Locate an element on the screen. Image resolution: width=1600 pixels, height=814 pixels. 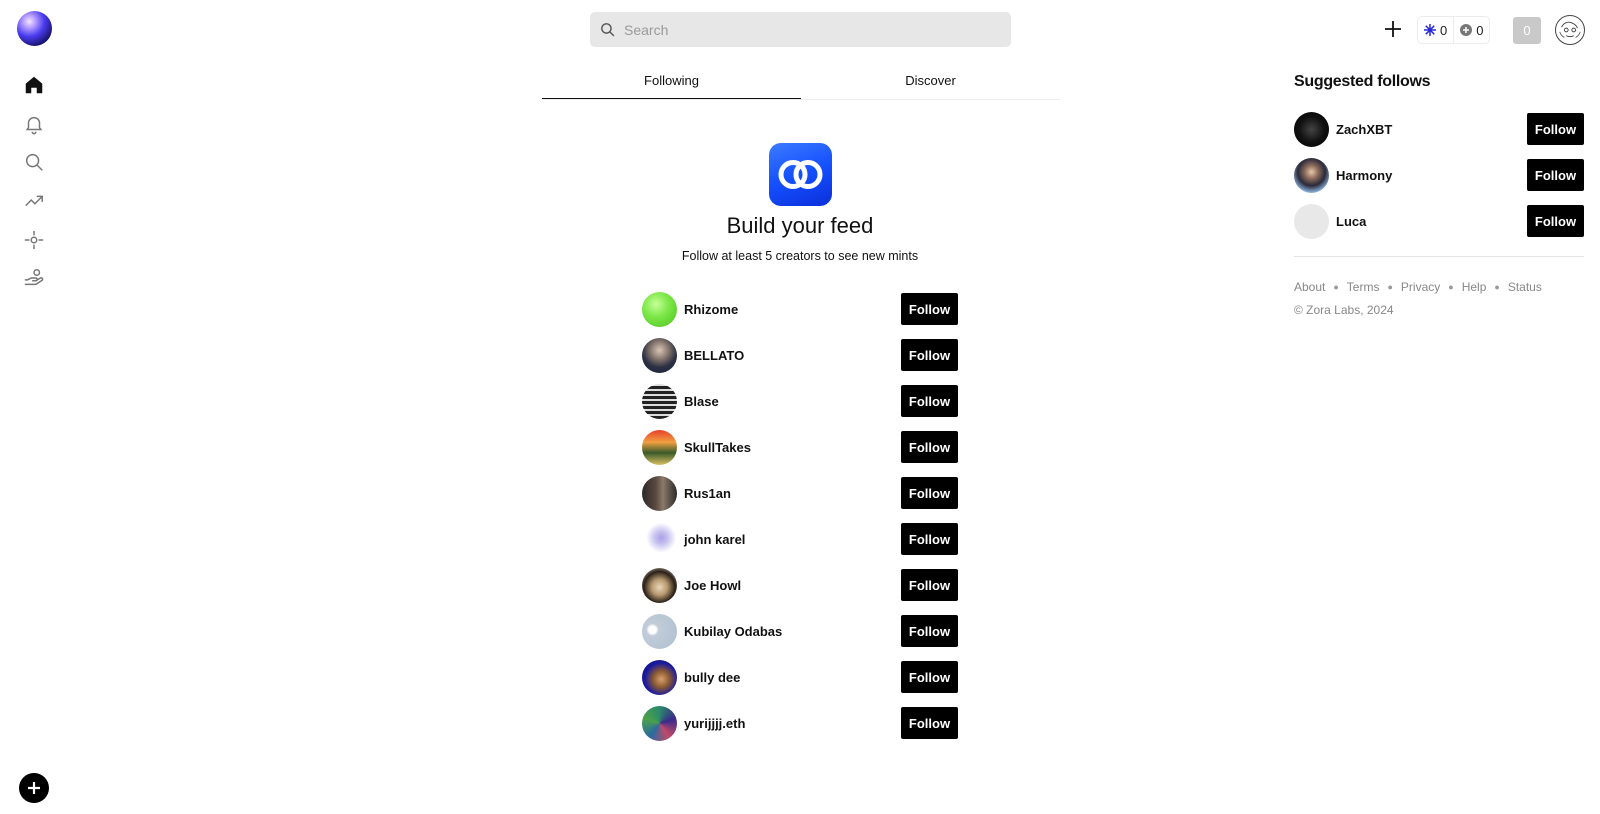
suggested-name: ZachXBT is located at coordinates (1364, 129).